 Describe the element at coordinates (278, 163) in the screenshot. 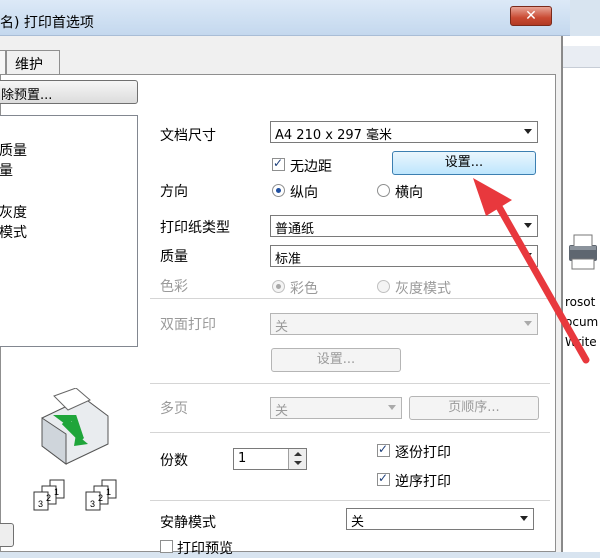

I see `borderless-checkbox` at that location.